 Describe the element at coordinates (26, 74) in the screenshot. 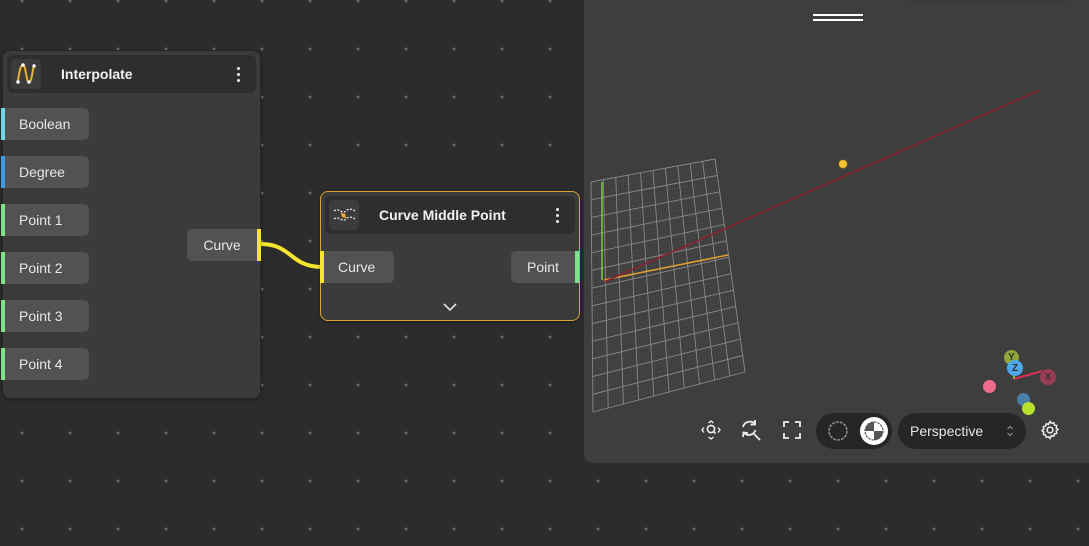

I see `interpolate-curve-icon` at that location.